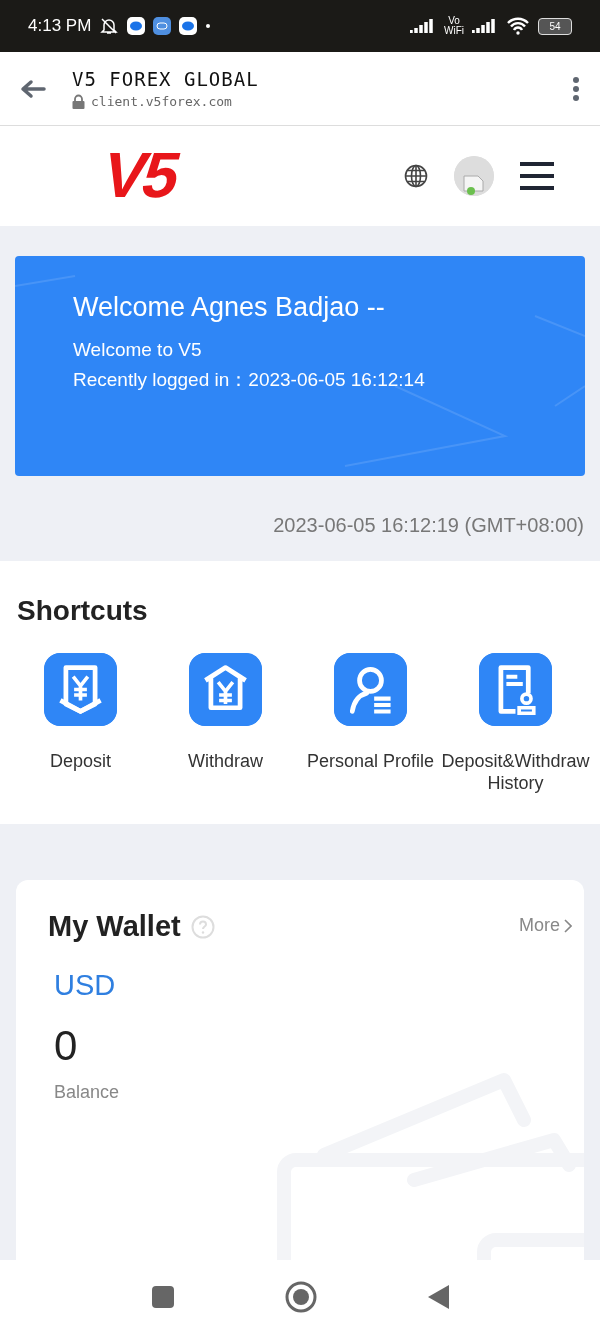  I want to click on status-time: 4:13 PM, so click(60, 26).